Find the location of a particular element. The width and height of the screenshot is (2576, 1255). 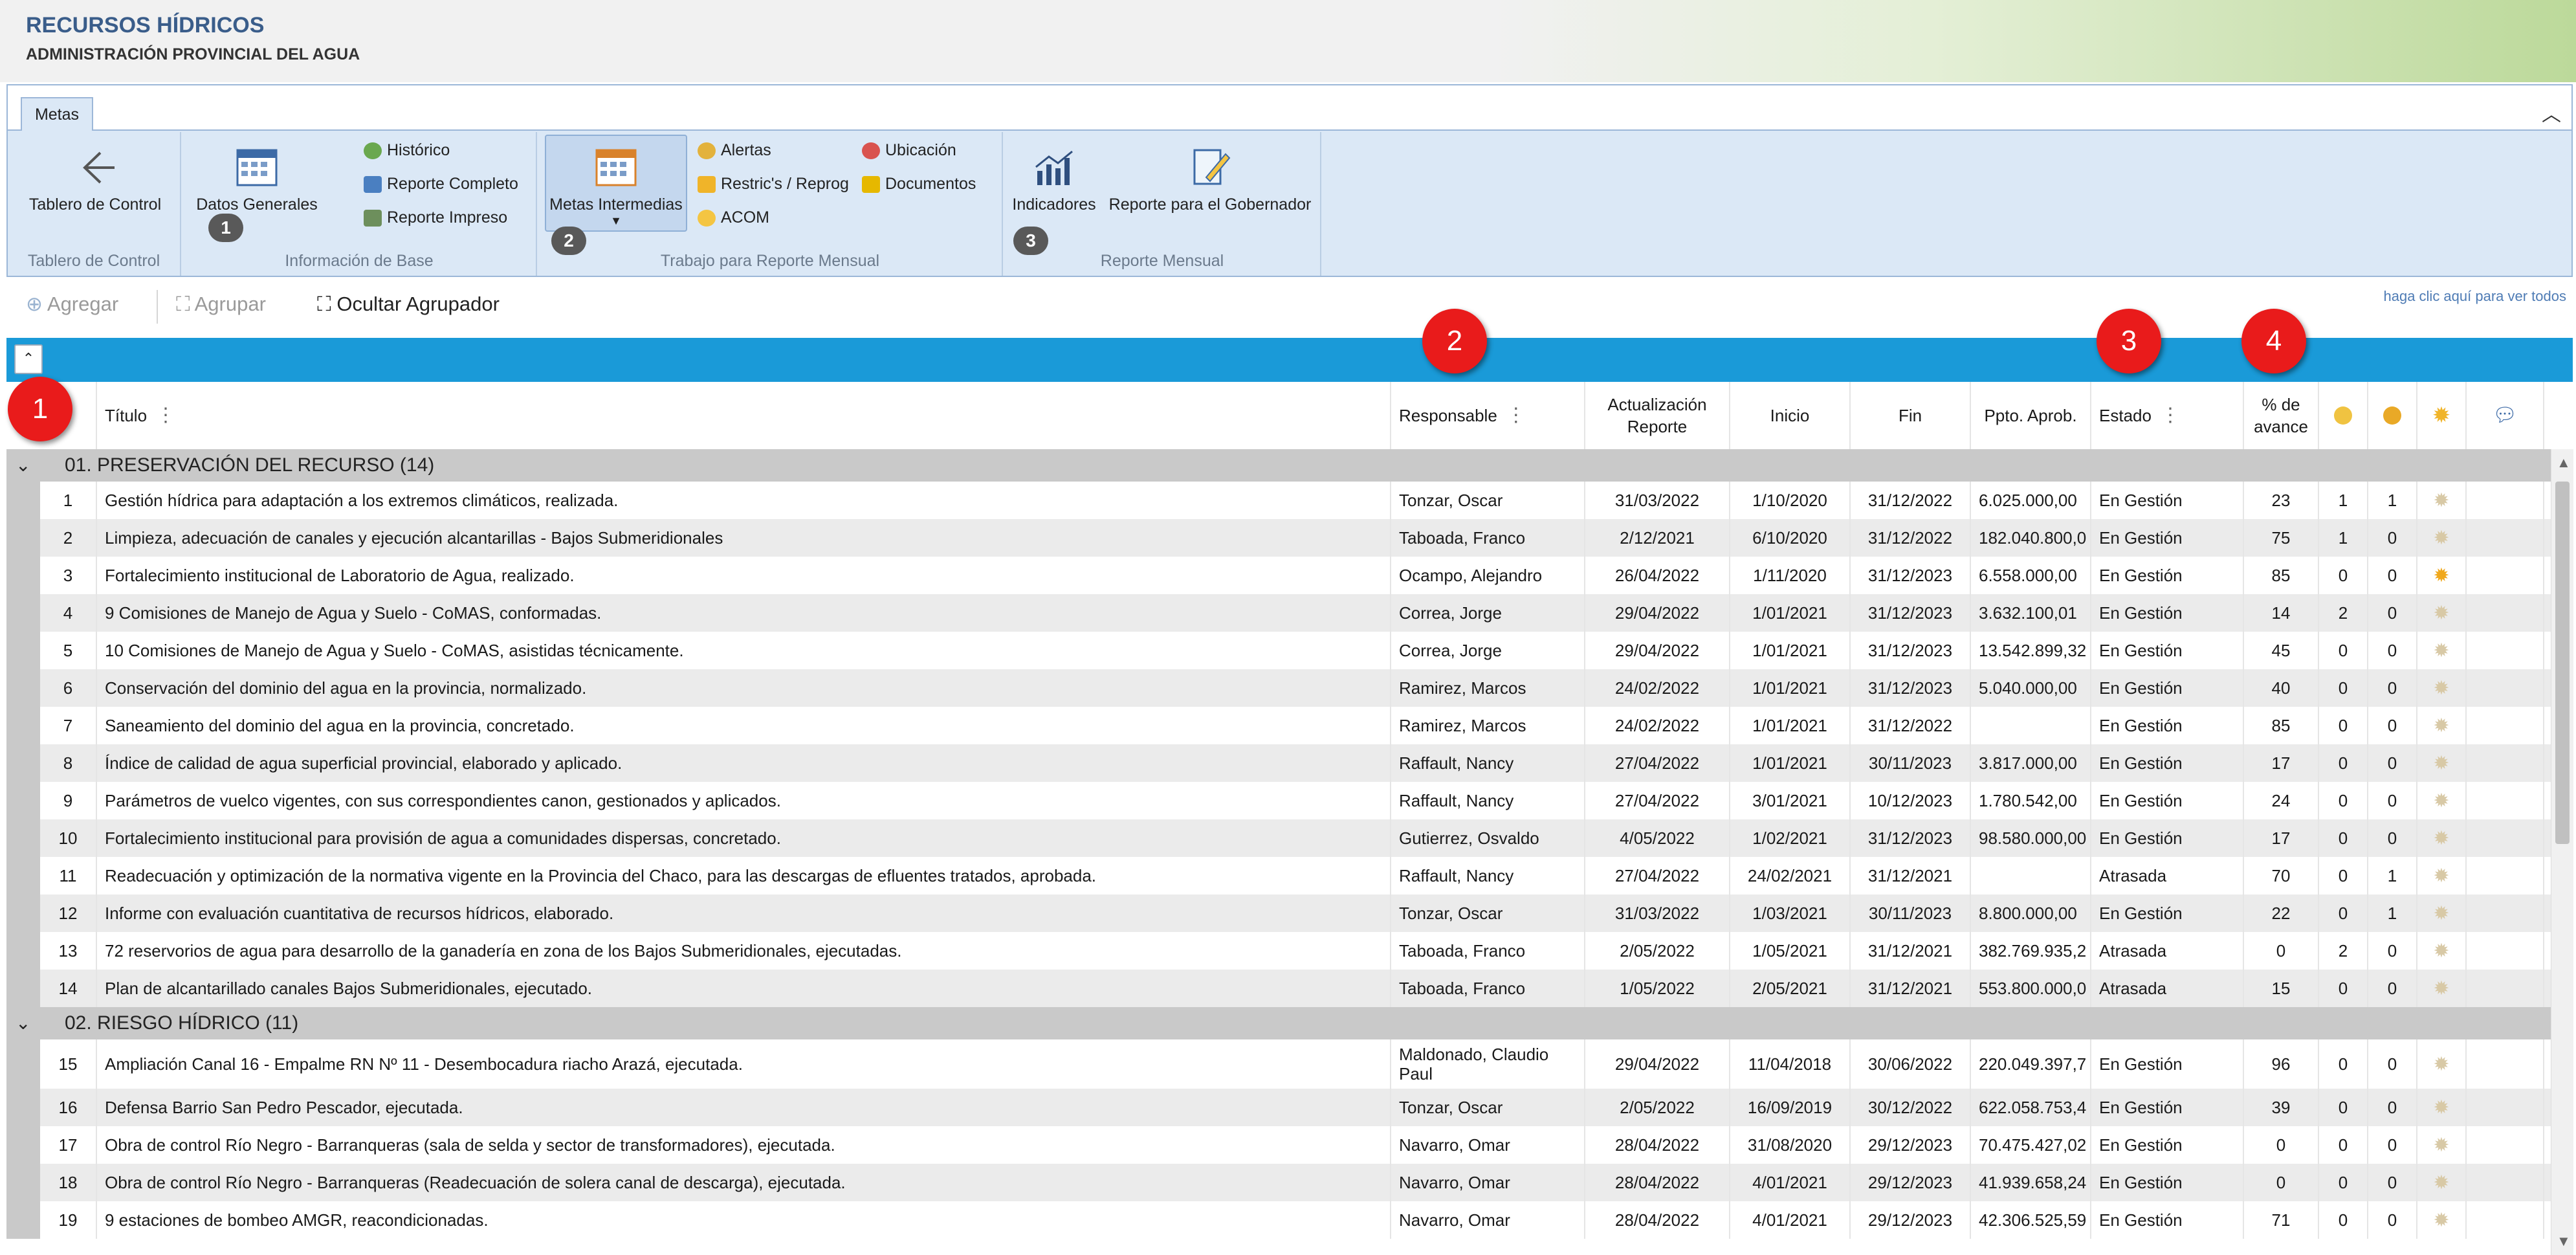

header-restric-icon is located at coordinates (2393, 416).